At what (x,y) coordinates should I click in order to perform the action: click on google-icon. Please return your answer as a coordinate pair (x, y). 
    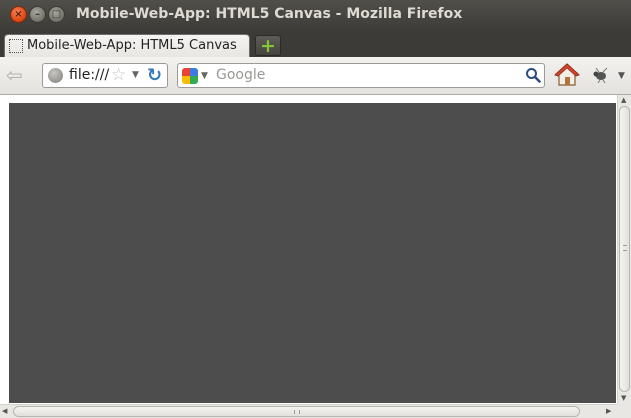
    Looking at the image, I should click on (190, 76).